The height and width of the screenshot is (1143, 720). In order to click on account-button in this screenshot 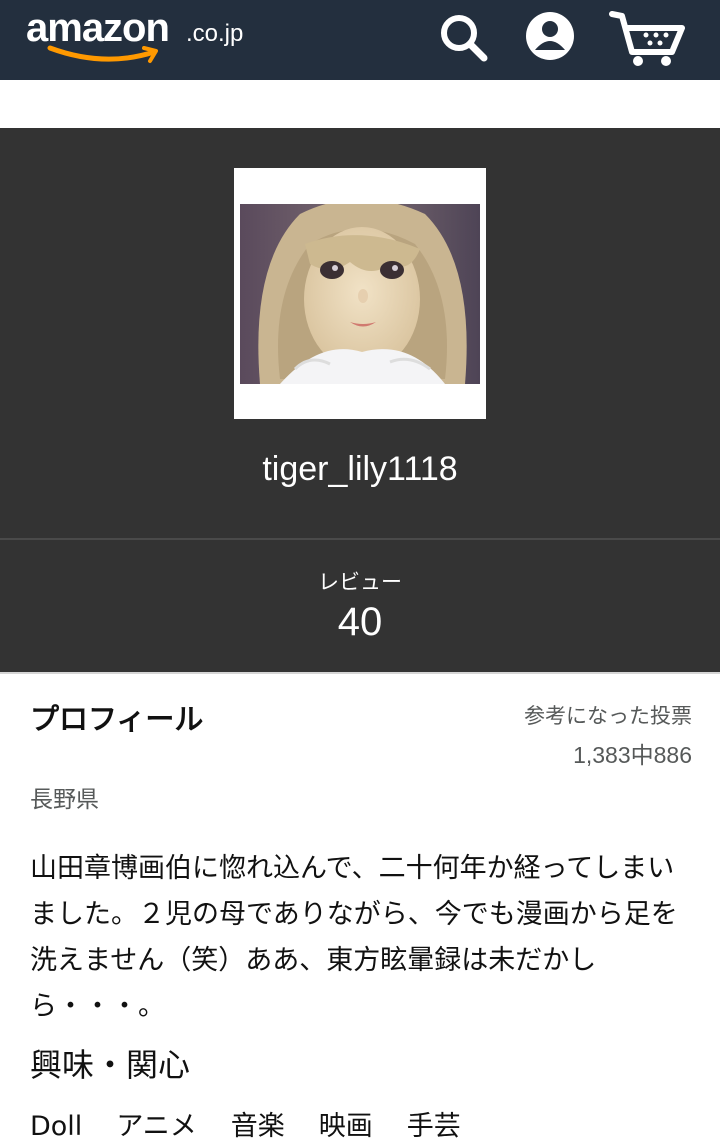, I will do `click(550, 38)`.